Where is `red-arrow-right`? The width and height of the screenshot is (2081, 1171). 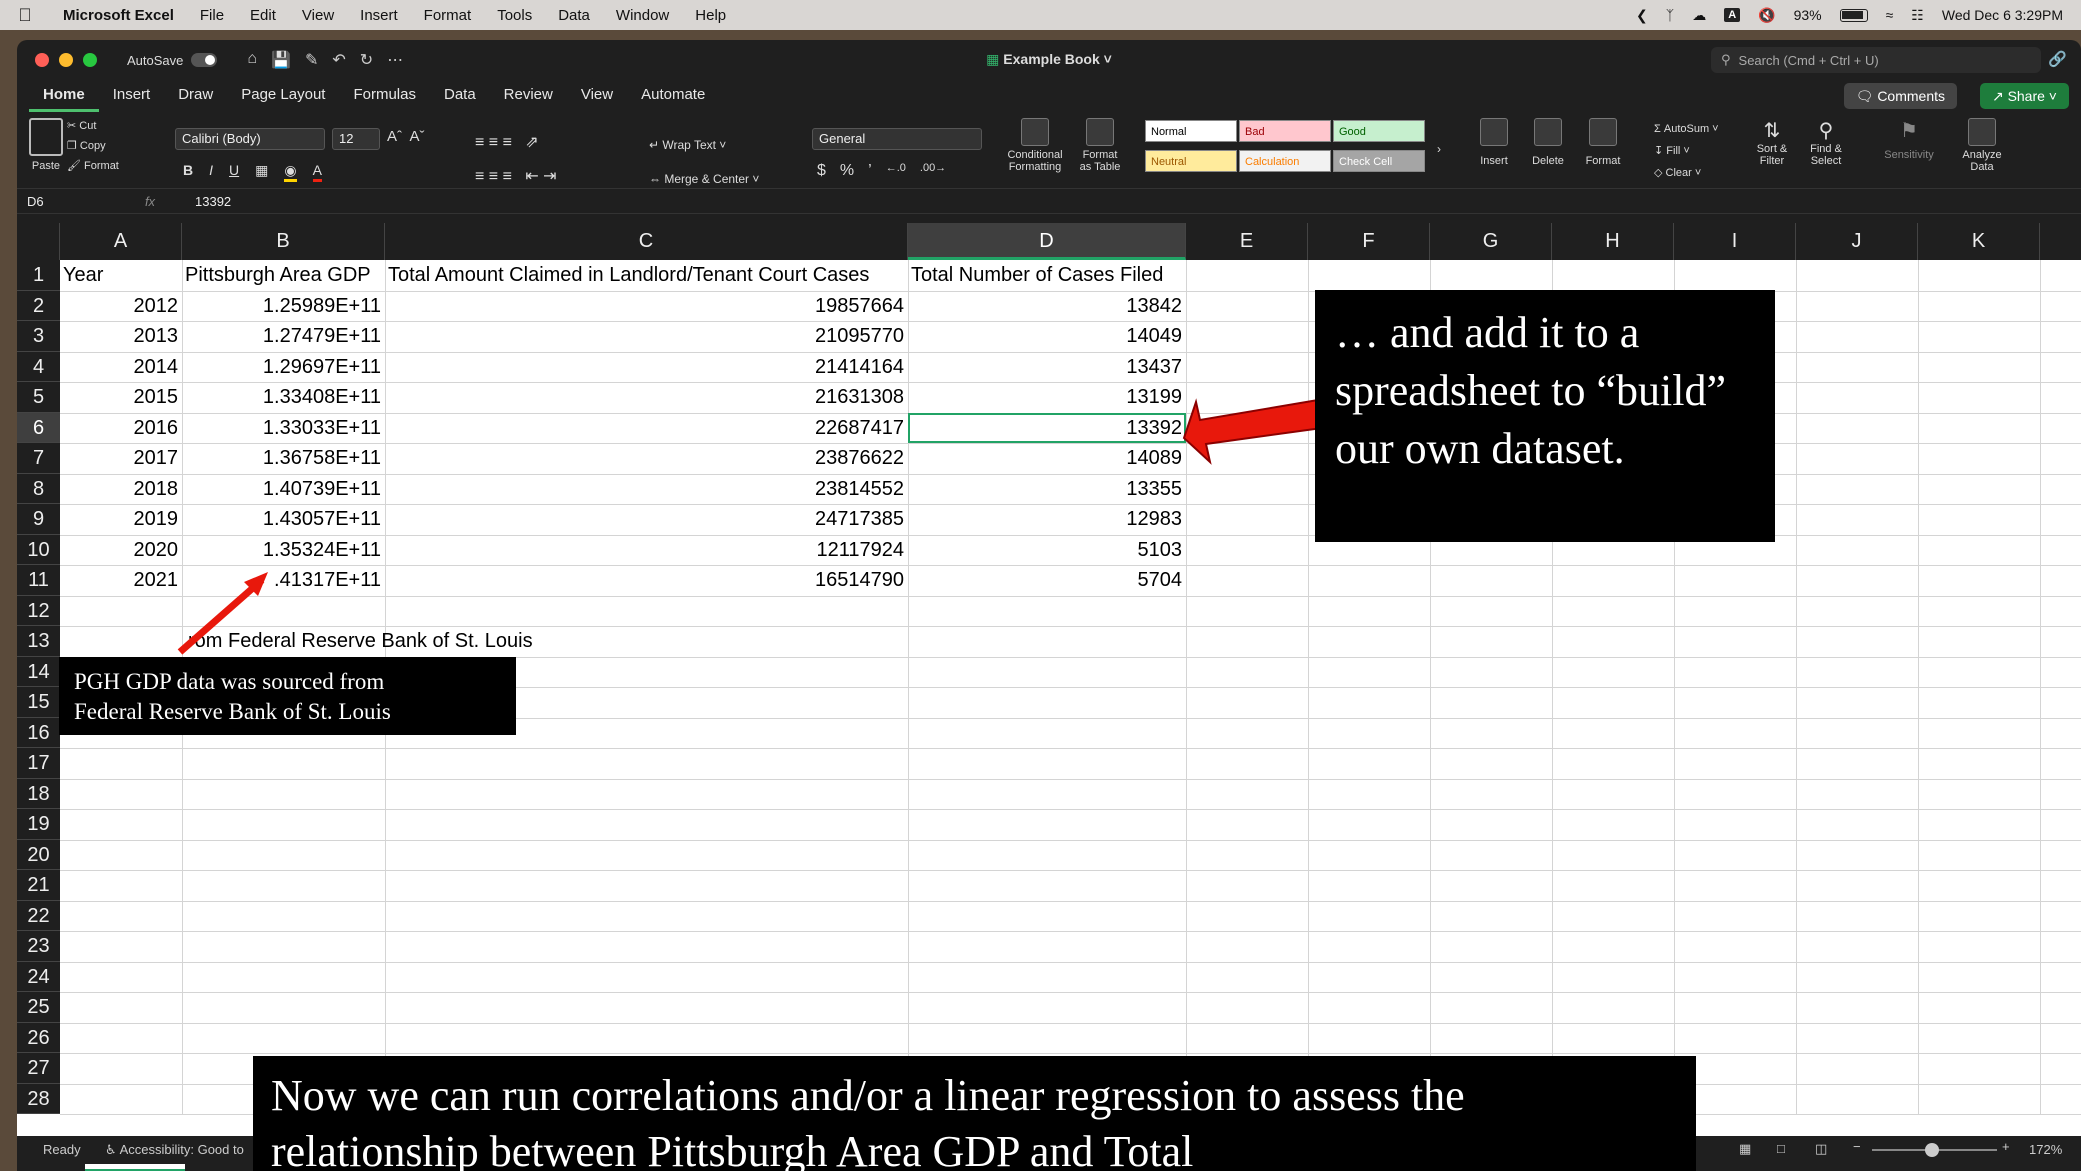 red-arrow-right is located at coordinates (1253, 431).